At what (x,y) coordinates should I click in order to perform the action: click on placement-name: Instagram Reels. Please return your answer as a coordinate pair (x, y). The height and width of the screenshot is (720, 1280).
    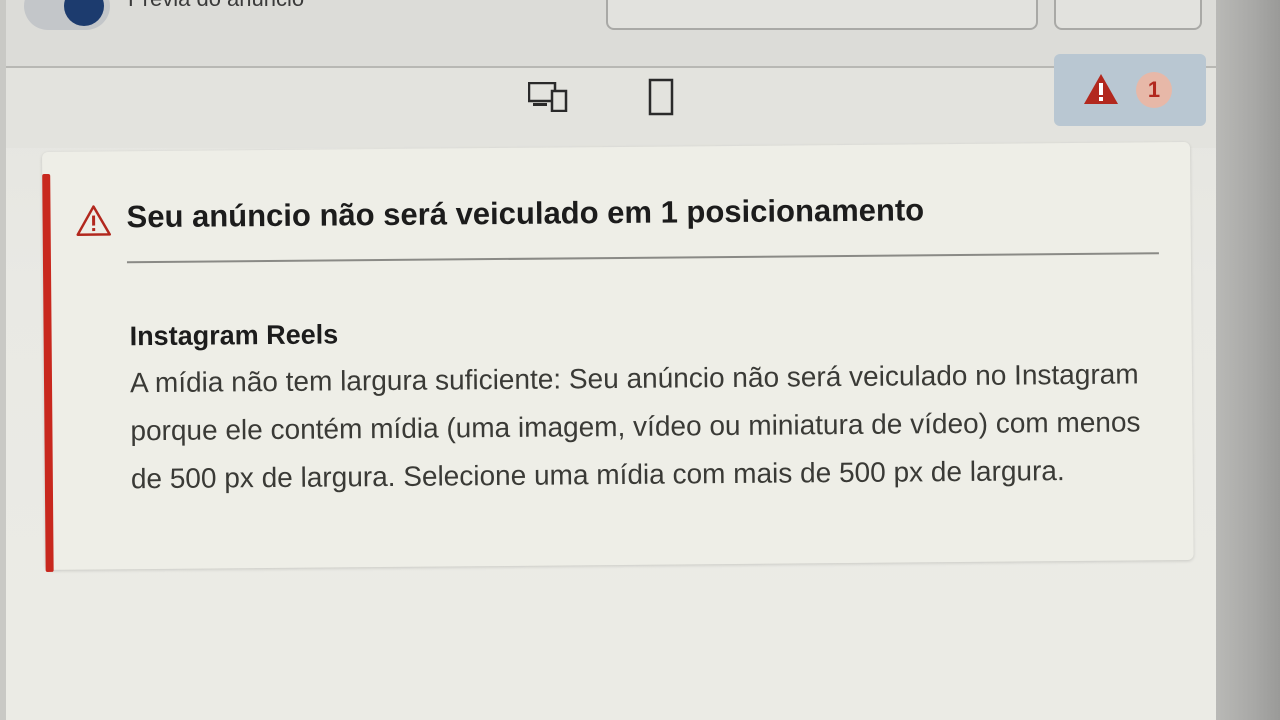
    Looking at the image, I should click on (234, 335).